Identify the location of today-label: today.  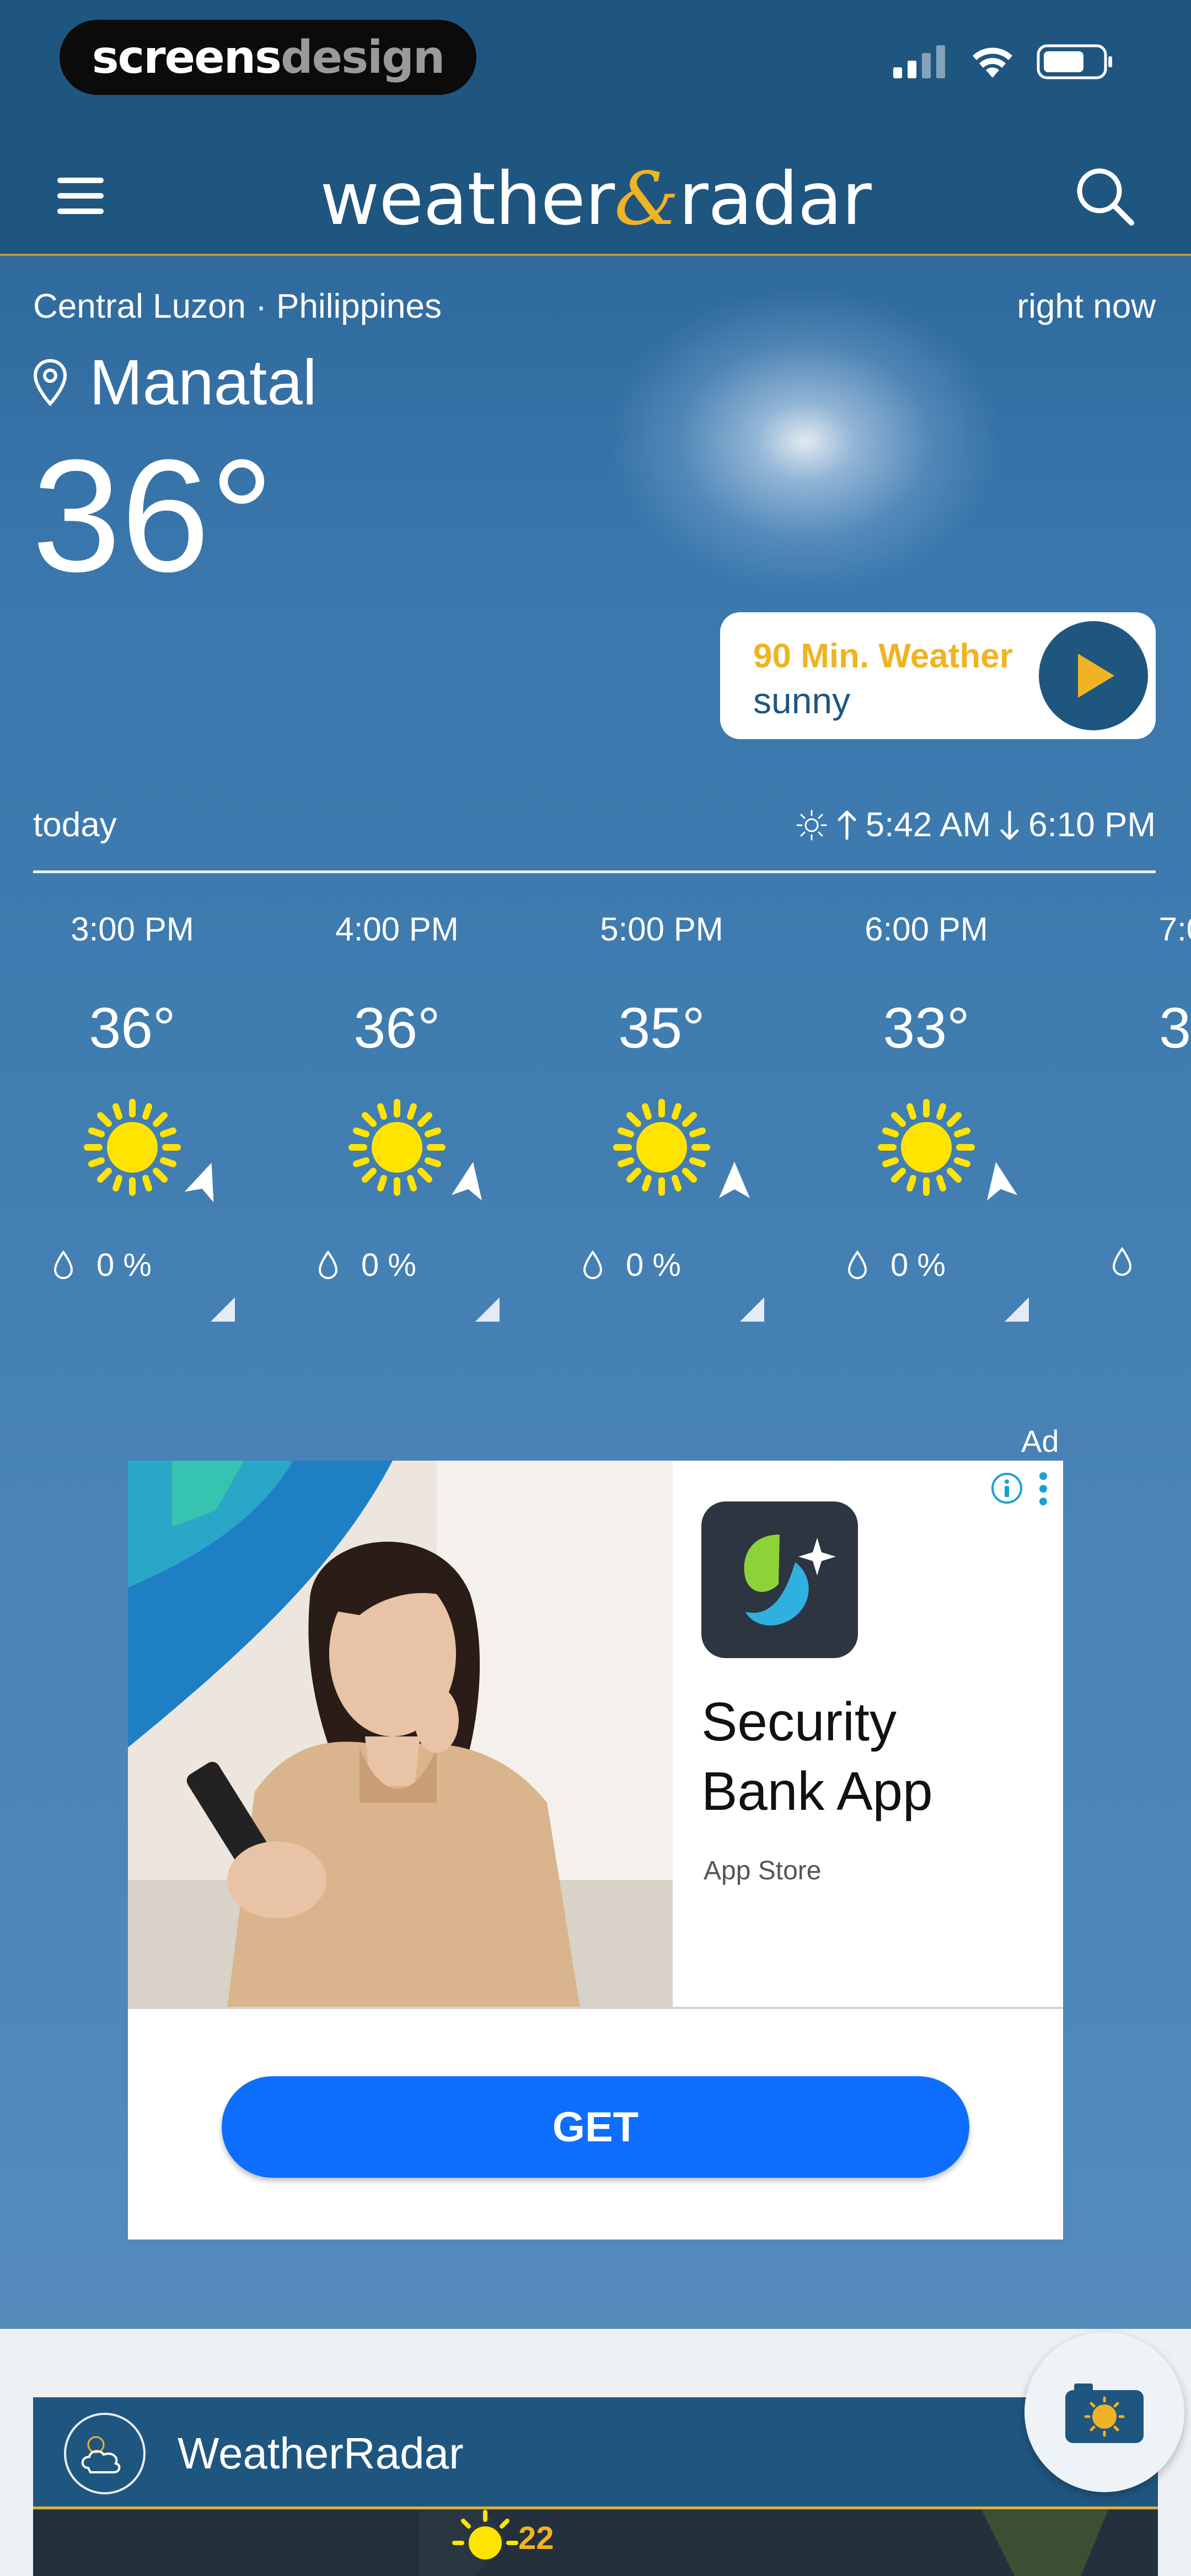
(75, 825).